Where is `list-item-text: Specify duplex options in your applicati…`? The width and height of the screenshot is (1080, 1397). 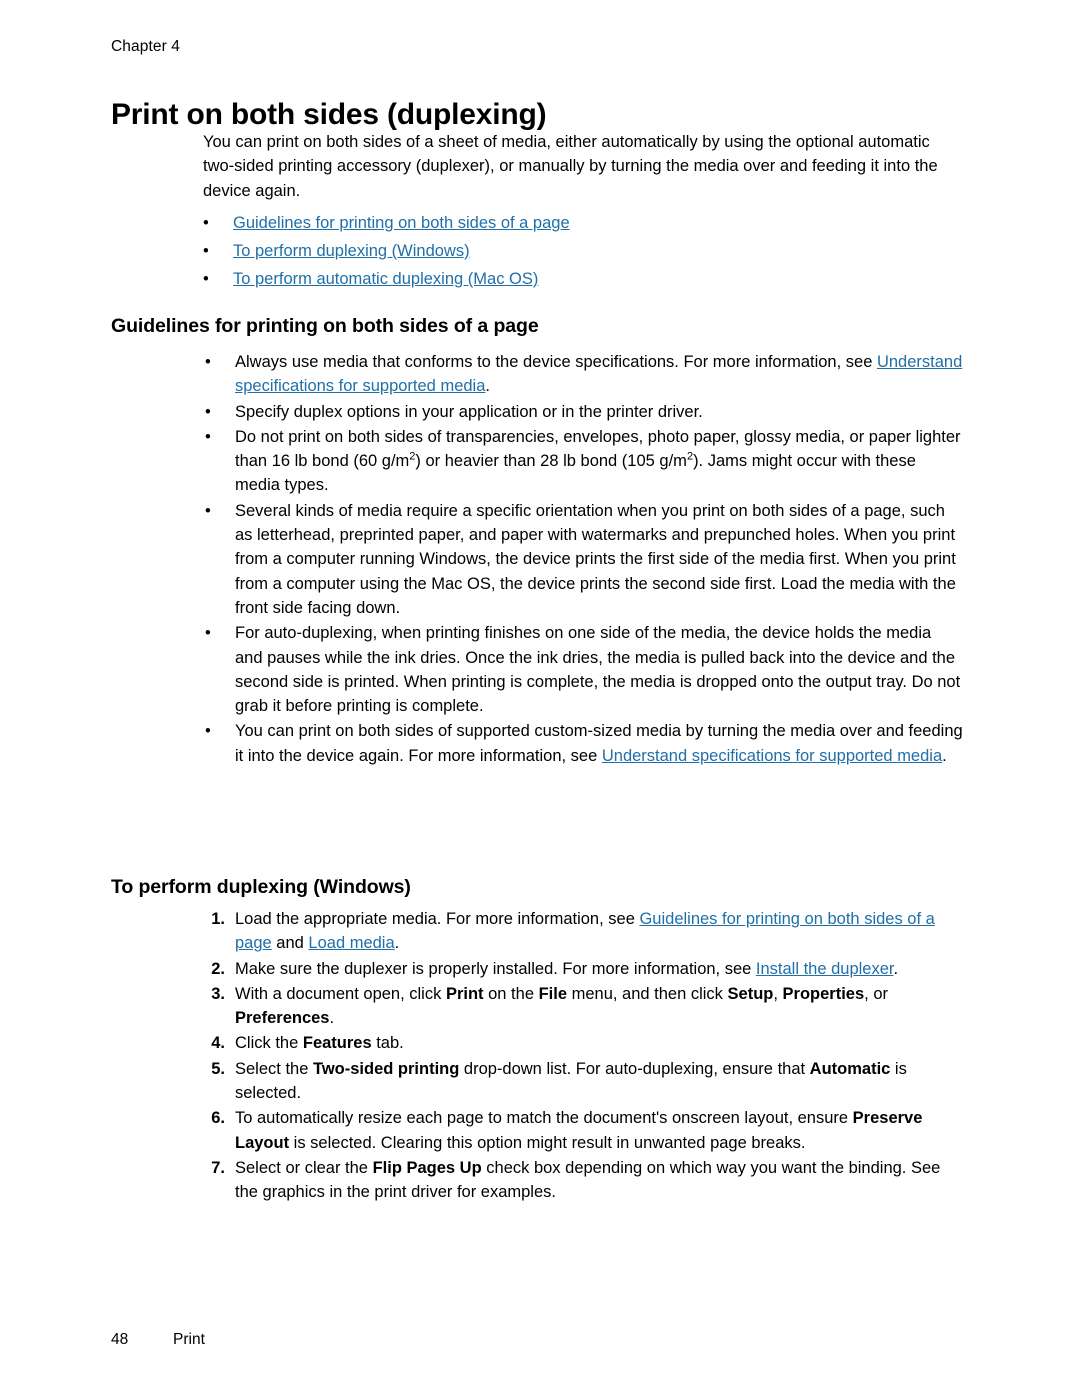
list-item-text: Specify duplex options in your applicati… is located at coordinates (469, 411).